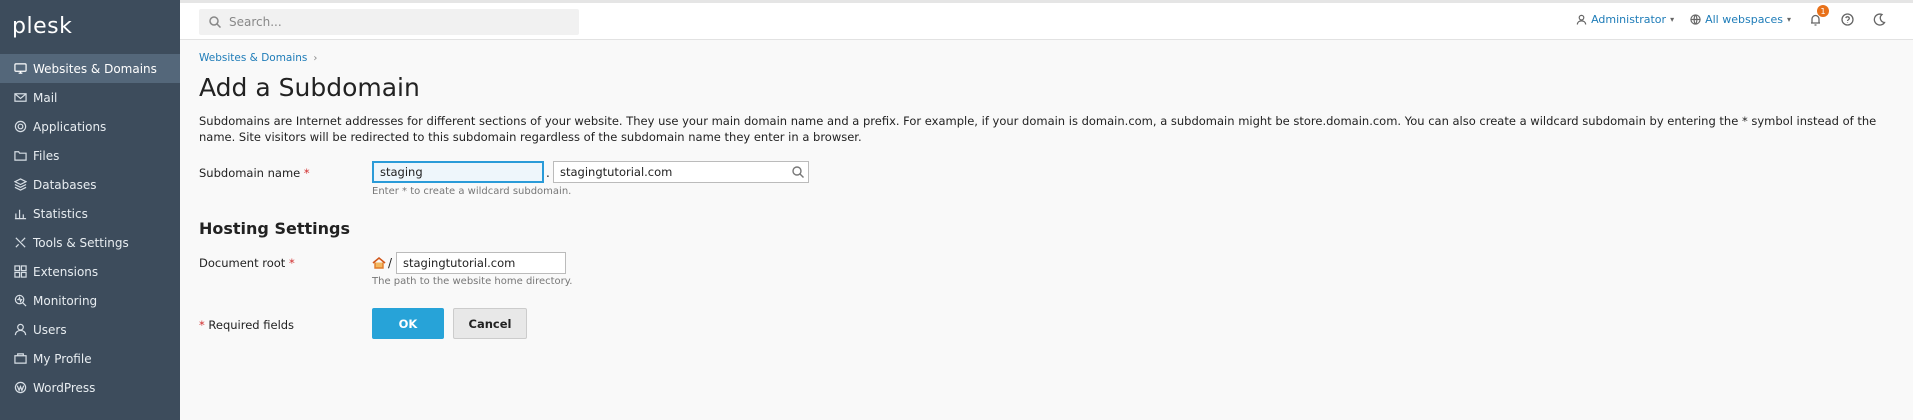 The width and height of the screenshot is (1913, 420). What do you see at coordinates (20, 214) in the screenshot?
I see `bar-chart-icon` at bounding box center [20, 214].